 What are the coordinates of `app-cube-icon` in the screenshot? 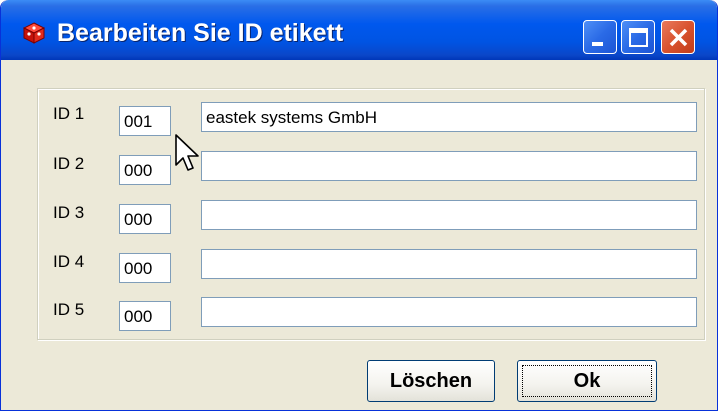 It's located at (34, 33).